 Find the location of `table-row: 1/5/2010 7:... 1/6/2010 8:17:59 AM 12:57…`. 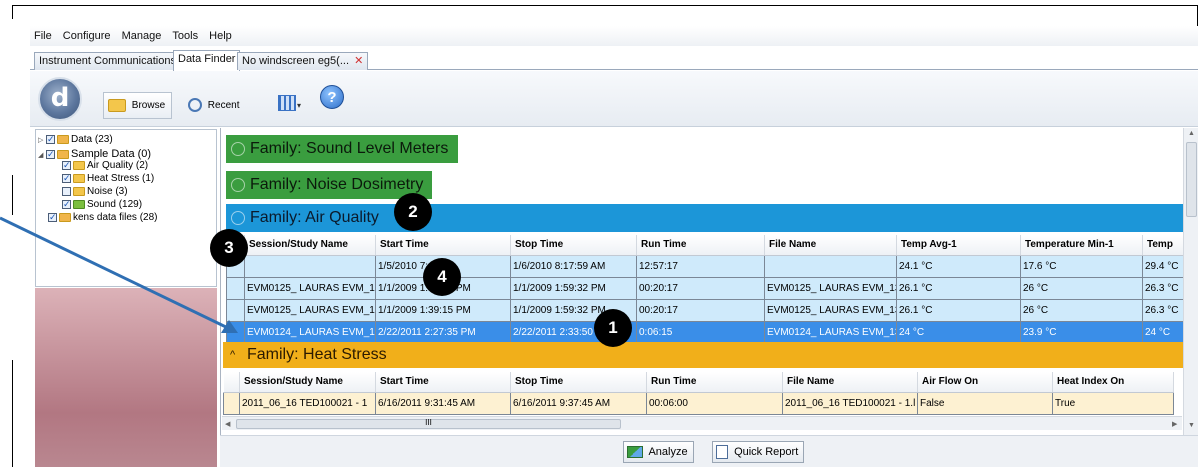

table-row: 1/5/2010 7:... 1/6/2010 8:17:59 AM 12:57… is located at coordinates (705, 266).